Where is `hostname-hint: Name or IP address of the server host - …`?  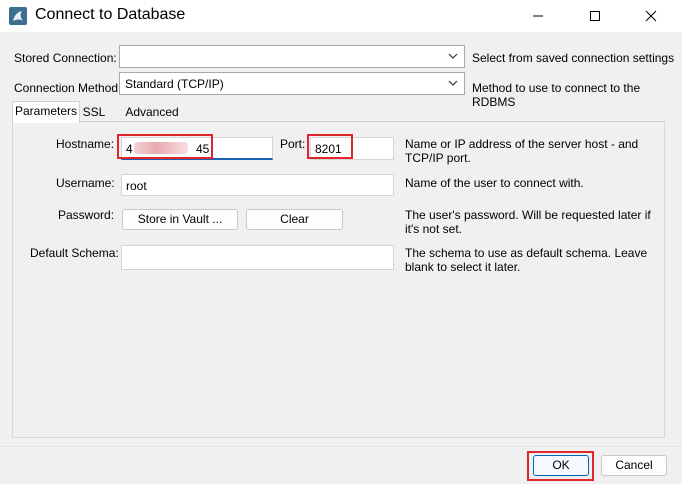
hostname-hint: Name or IP address of the server host - … is located at coordinates (522, 151).